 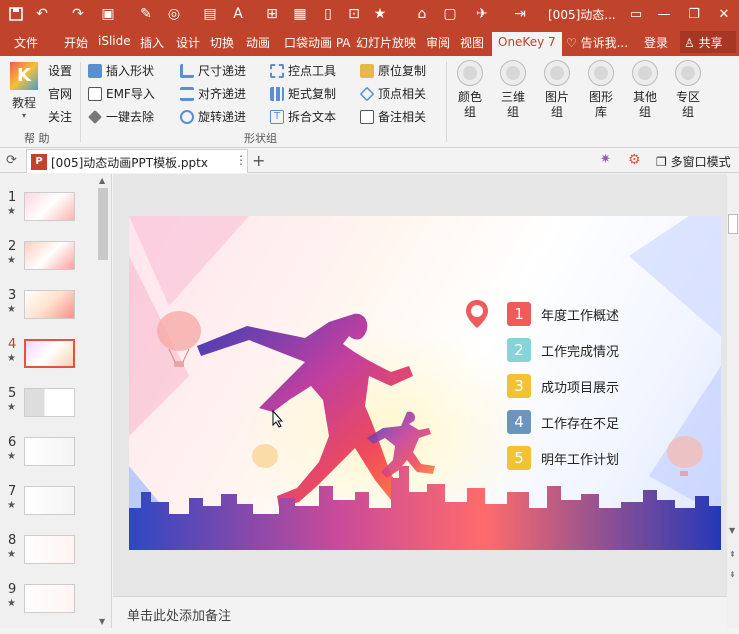 I want to click on share-button: ♙ 共享, so click(x=708, y=42).